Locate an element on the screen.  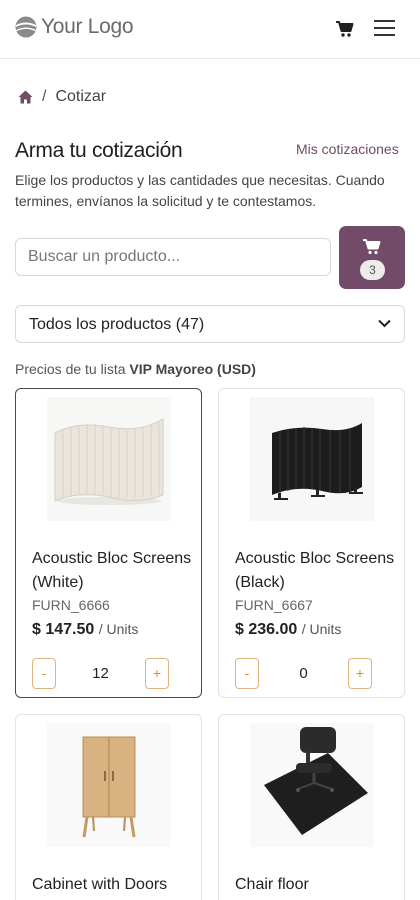
chair-floor-mat-image is located at coordinates (312, 785).